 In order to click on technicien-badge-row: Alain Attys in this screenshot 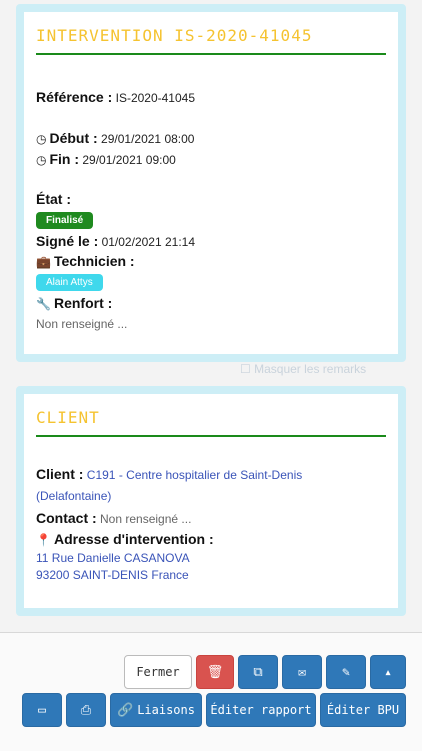, I will do `click(69, 282)`.